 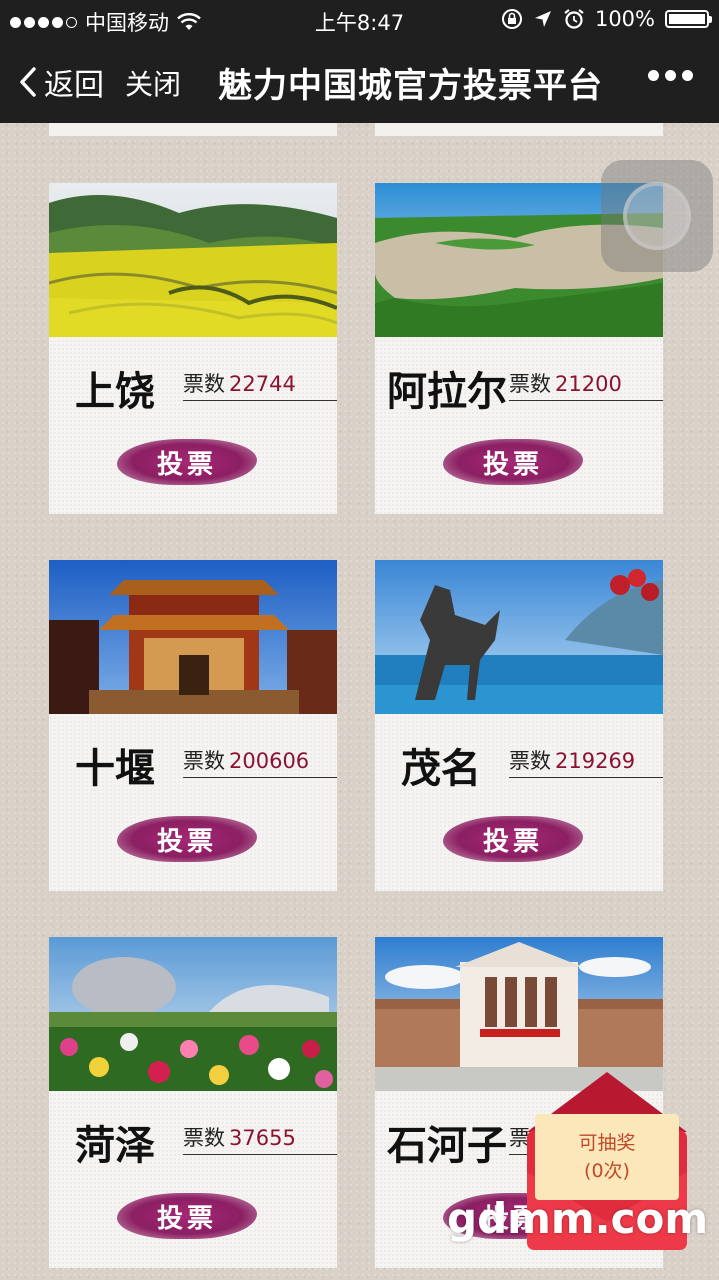 What do you see at coordinates (670, 75) in the screenshot?
I see `more-menu-button` at bounding box center [670, 75].